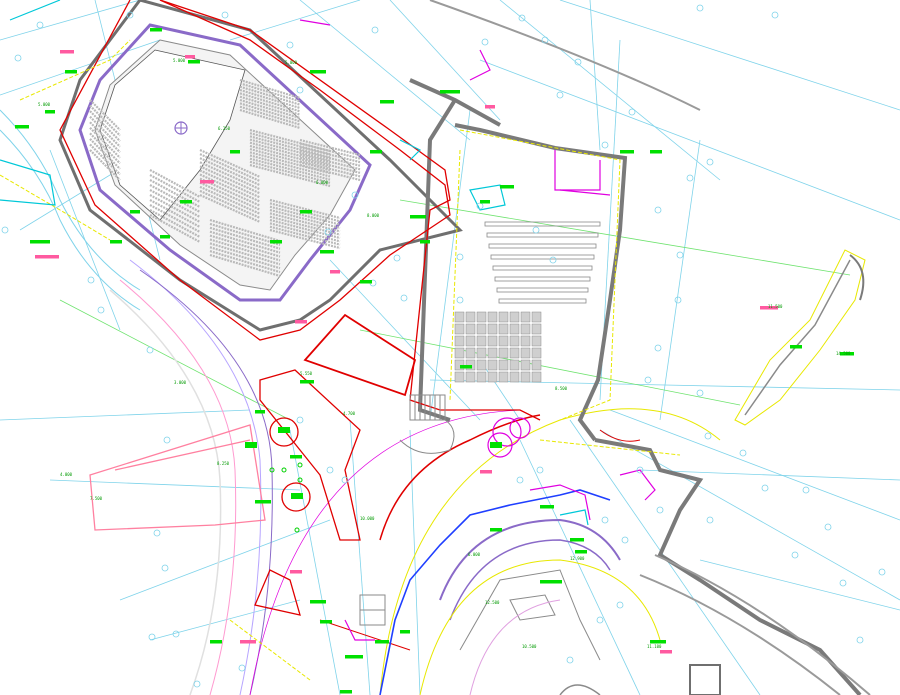 This screenshot has height=695, width=900. What do you see at coordinates (349, 413) in the screenshot?
I see `level-label: 4.700` at bounding box center [349, 413].